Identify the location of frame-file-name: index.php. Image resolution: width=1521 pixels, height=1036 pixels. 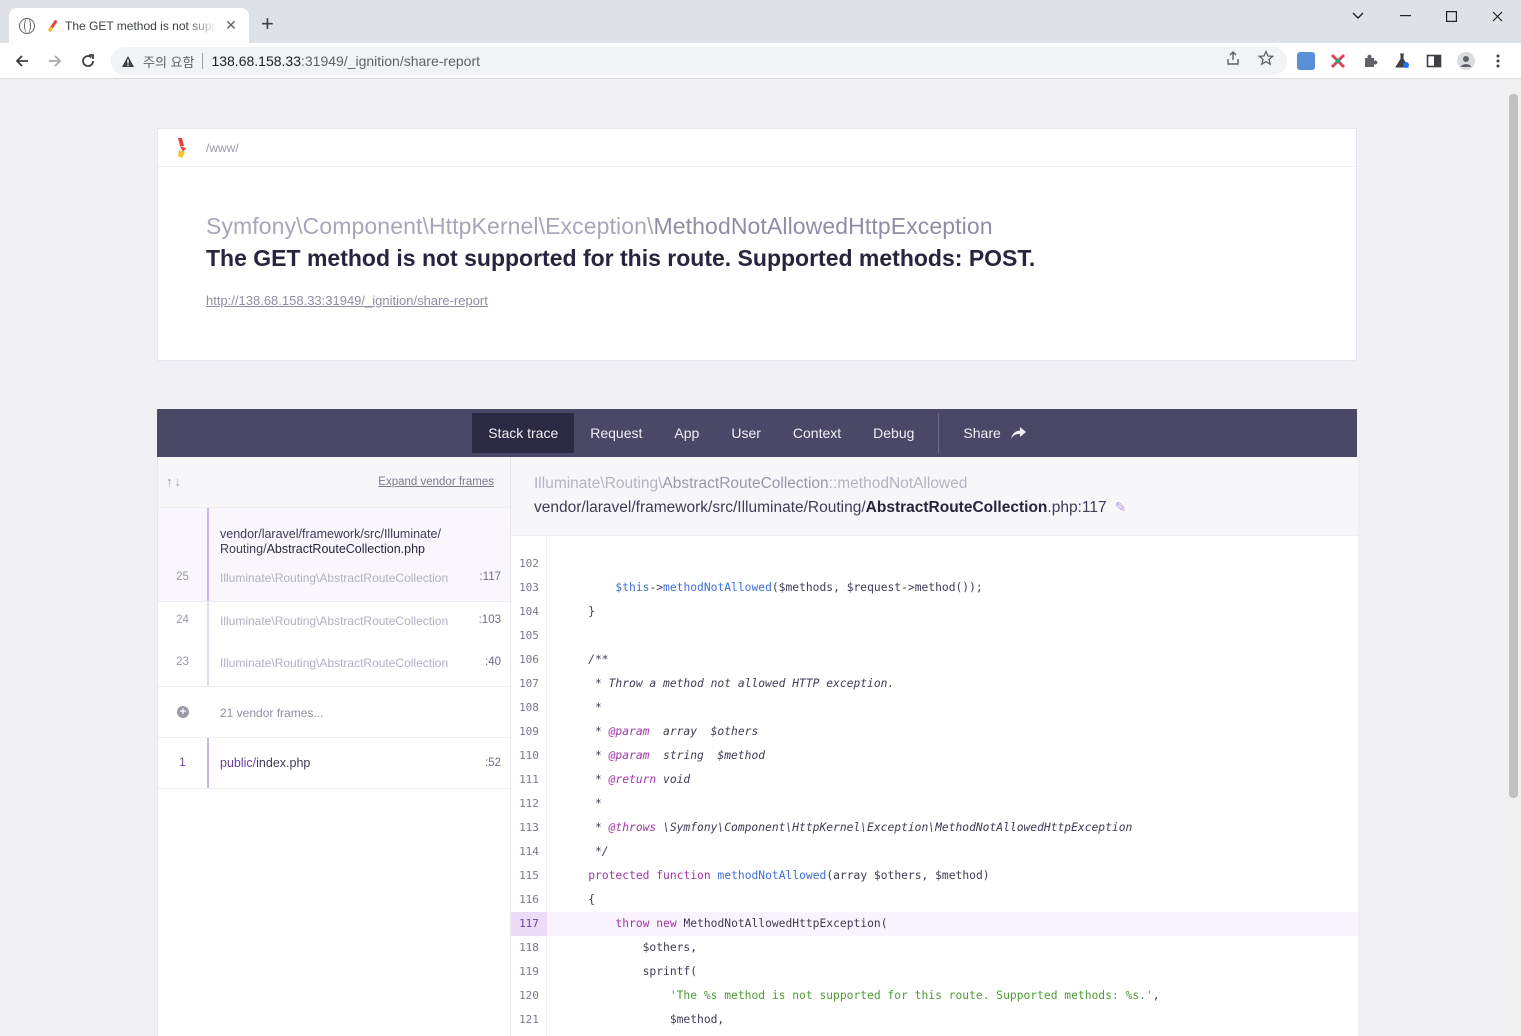
(283, 763).